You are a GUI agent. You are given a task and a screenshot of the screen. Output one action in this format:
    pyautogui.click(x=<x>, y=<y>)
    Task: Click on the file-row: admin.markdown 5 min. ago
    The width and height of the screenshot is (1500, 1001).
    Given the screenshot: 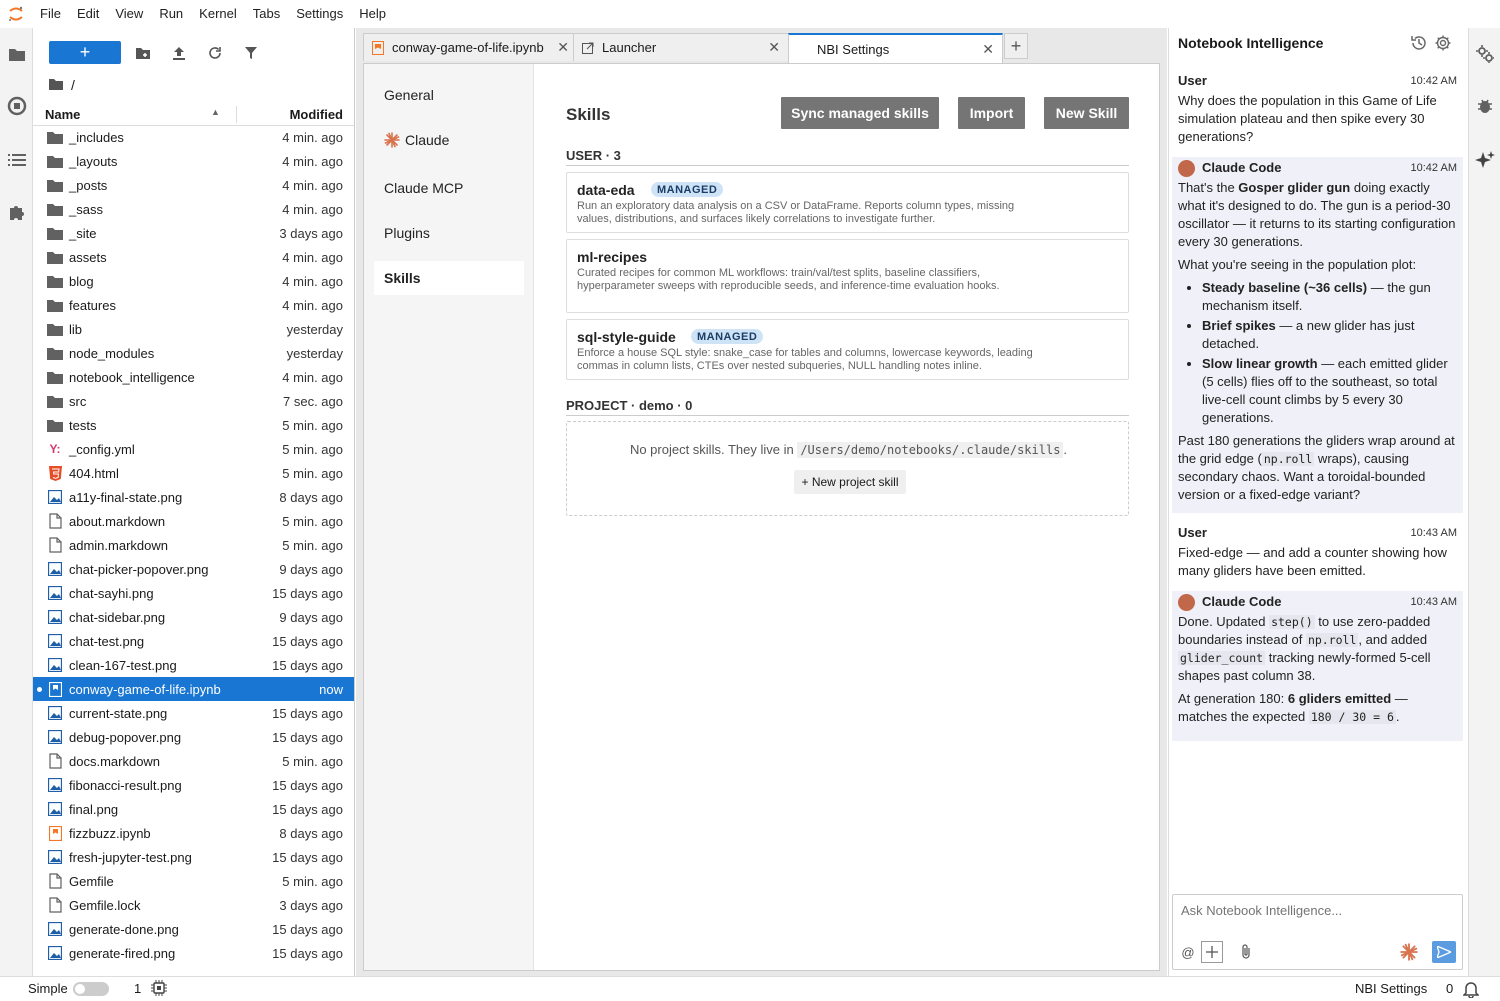 What is the action you would take?
    pyautogui.click(x=193, y=545)
    